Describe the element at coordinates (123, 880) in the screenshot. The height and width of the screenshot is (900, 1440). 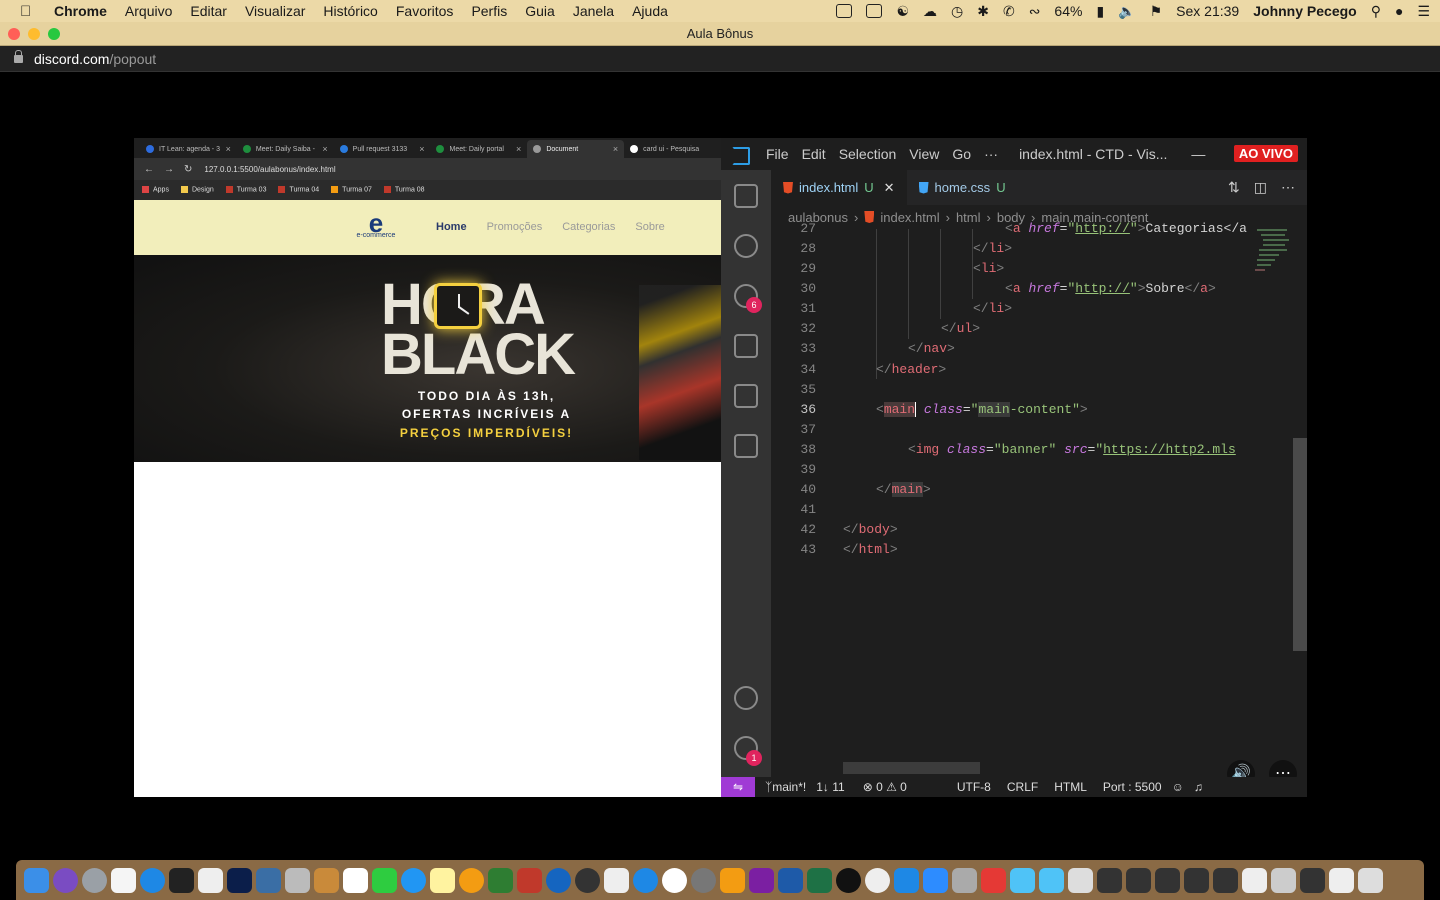
I see `notes-icon` at that location.